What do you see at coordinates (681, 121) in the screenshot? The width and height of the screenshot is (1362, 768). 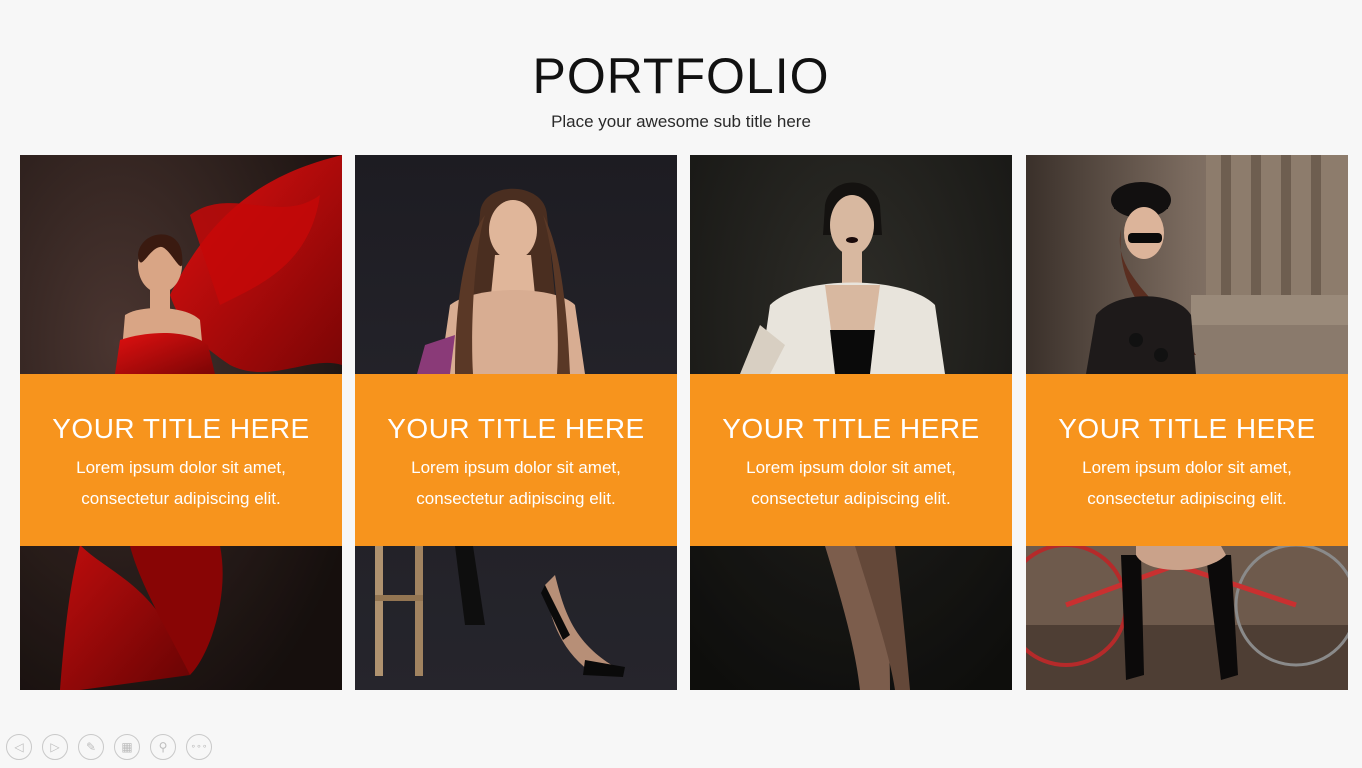 I see `page-subtitle: Place your awesome sub title here` at bounding box center [681, 121].